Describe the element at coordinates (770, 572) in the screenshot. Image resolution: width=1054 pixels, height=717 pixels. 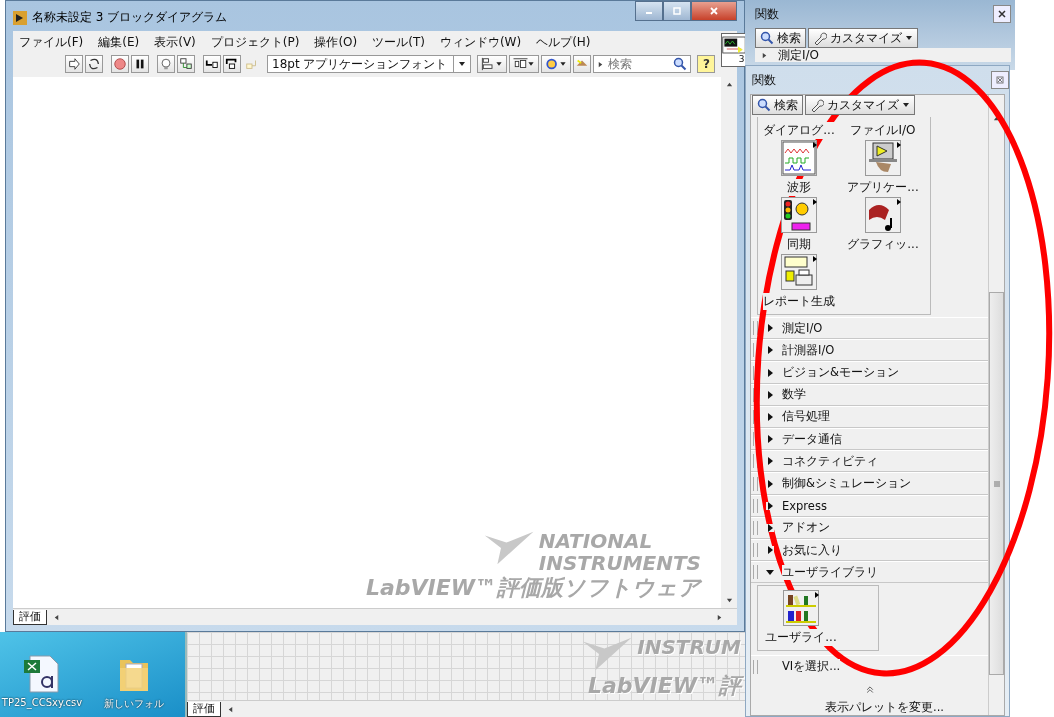
I see `collapse-triangle-icon` at that location.